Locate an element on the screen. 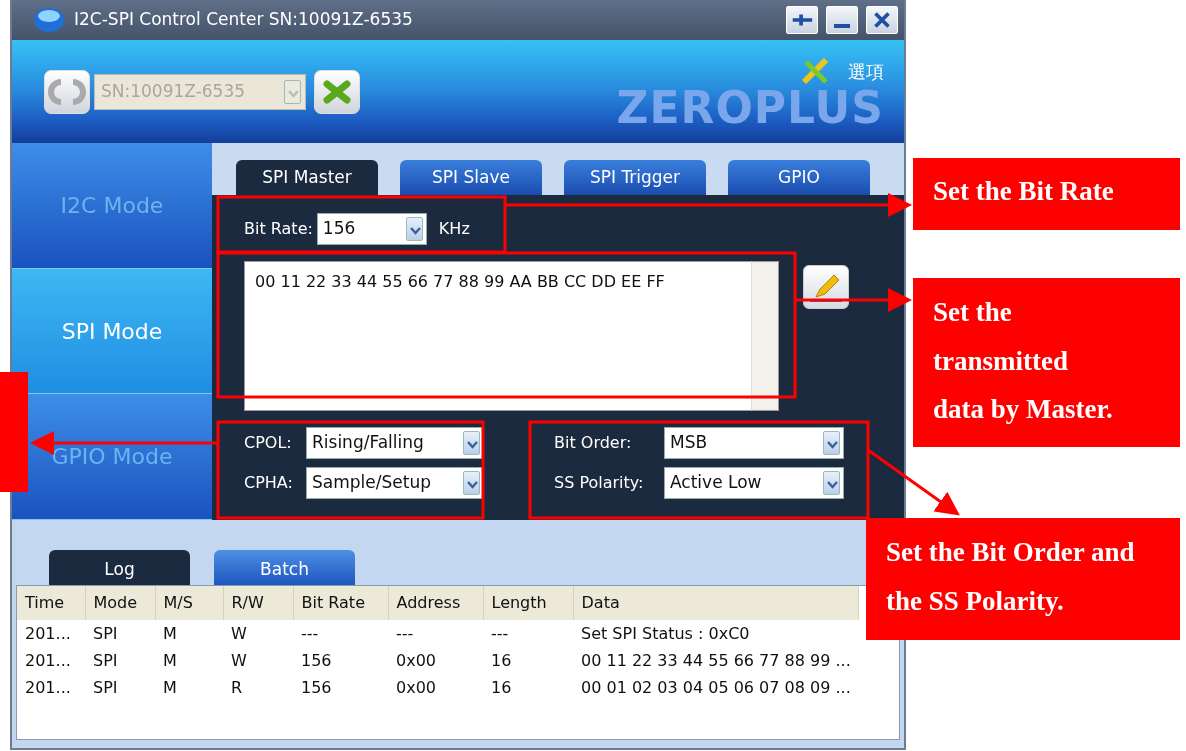 The image size is (1186, 751). column-header: Address is located at coordinates (435, 603).